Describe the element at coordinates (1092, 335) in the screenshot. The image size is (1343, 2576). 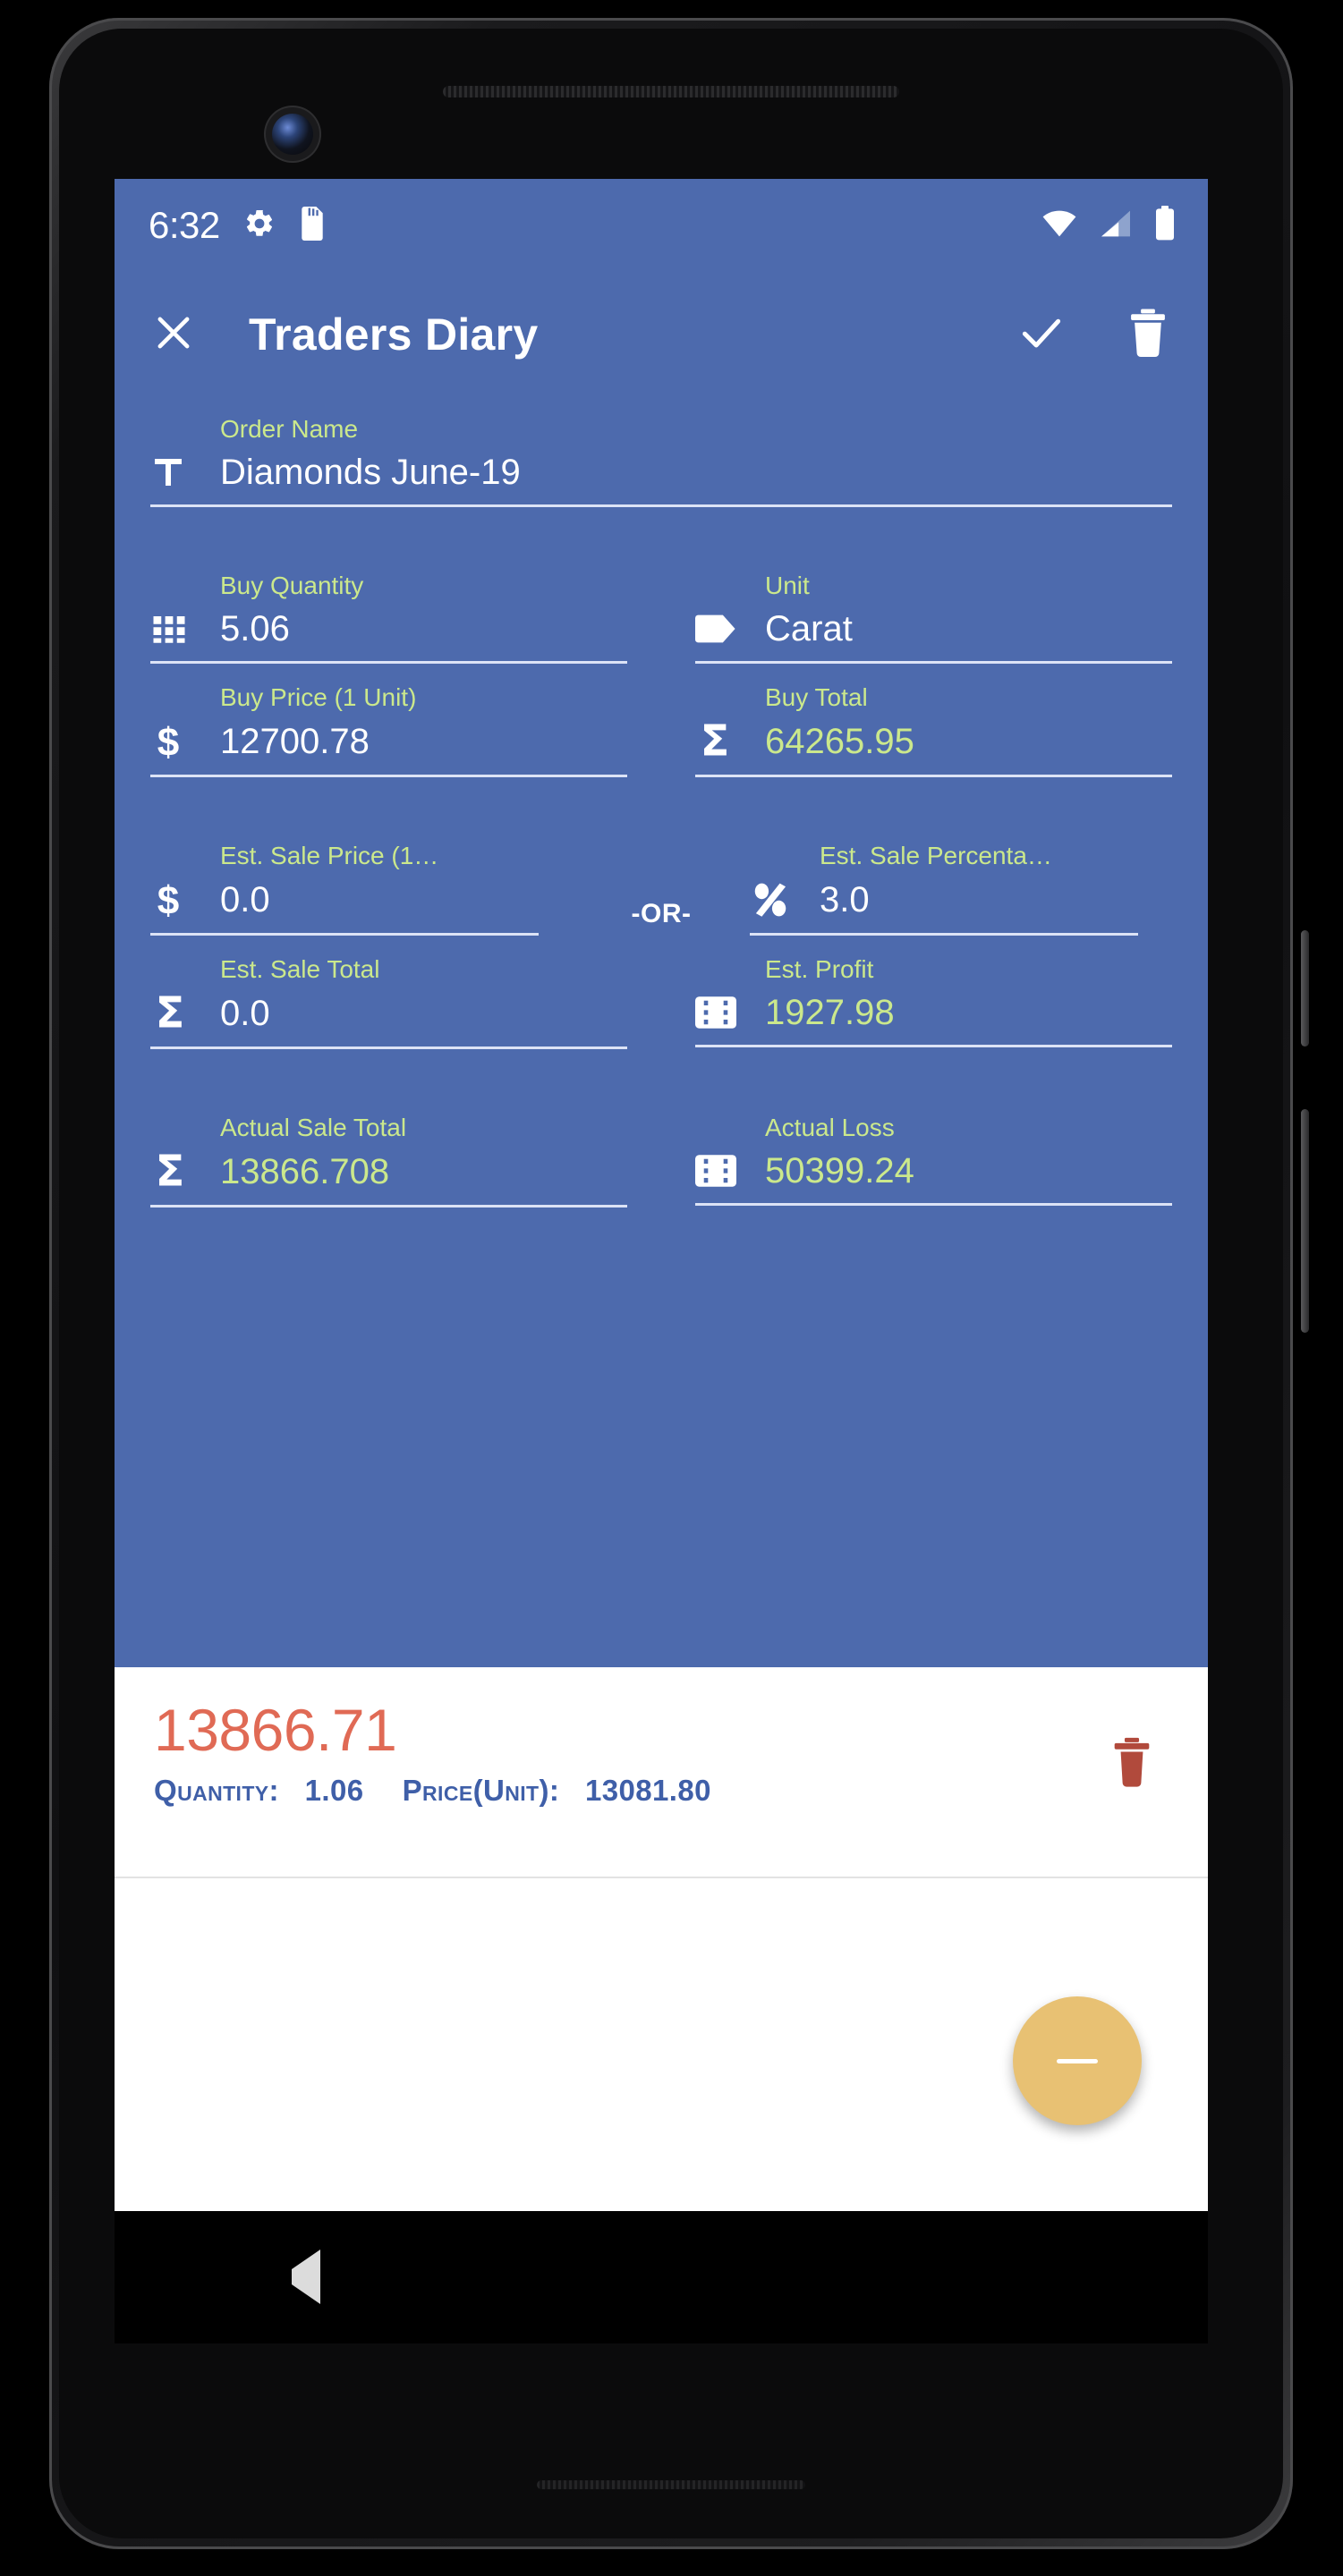
I see `app-bar-actions` at that location.